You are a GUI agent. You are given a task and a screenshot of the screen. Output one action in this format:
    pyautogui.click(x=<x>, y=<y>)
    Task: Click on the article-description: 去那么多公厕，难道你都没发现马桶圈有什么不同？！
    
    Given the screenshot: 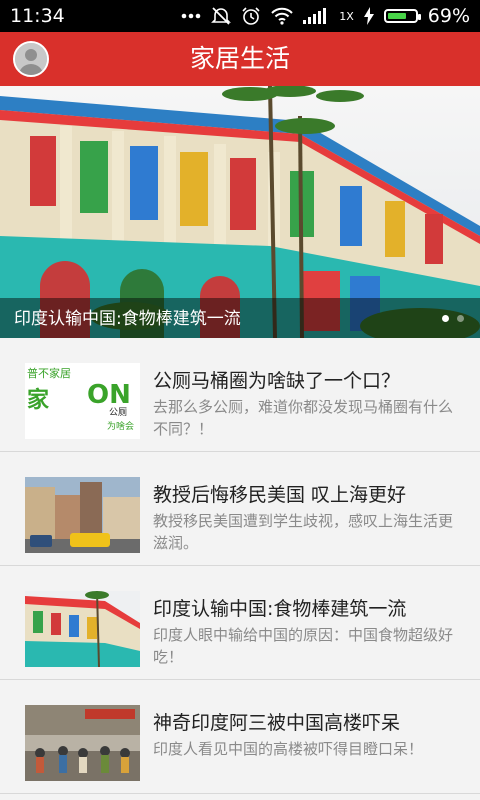 What is the action you would take?
    pyautogui.click(x=303, y=418)
    